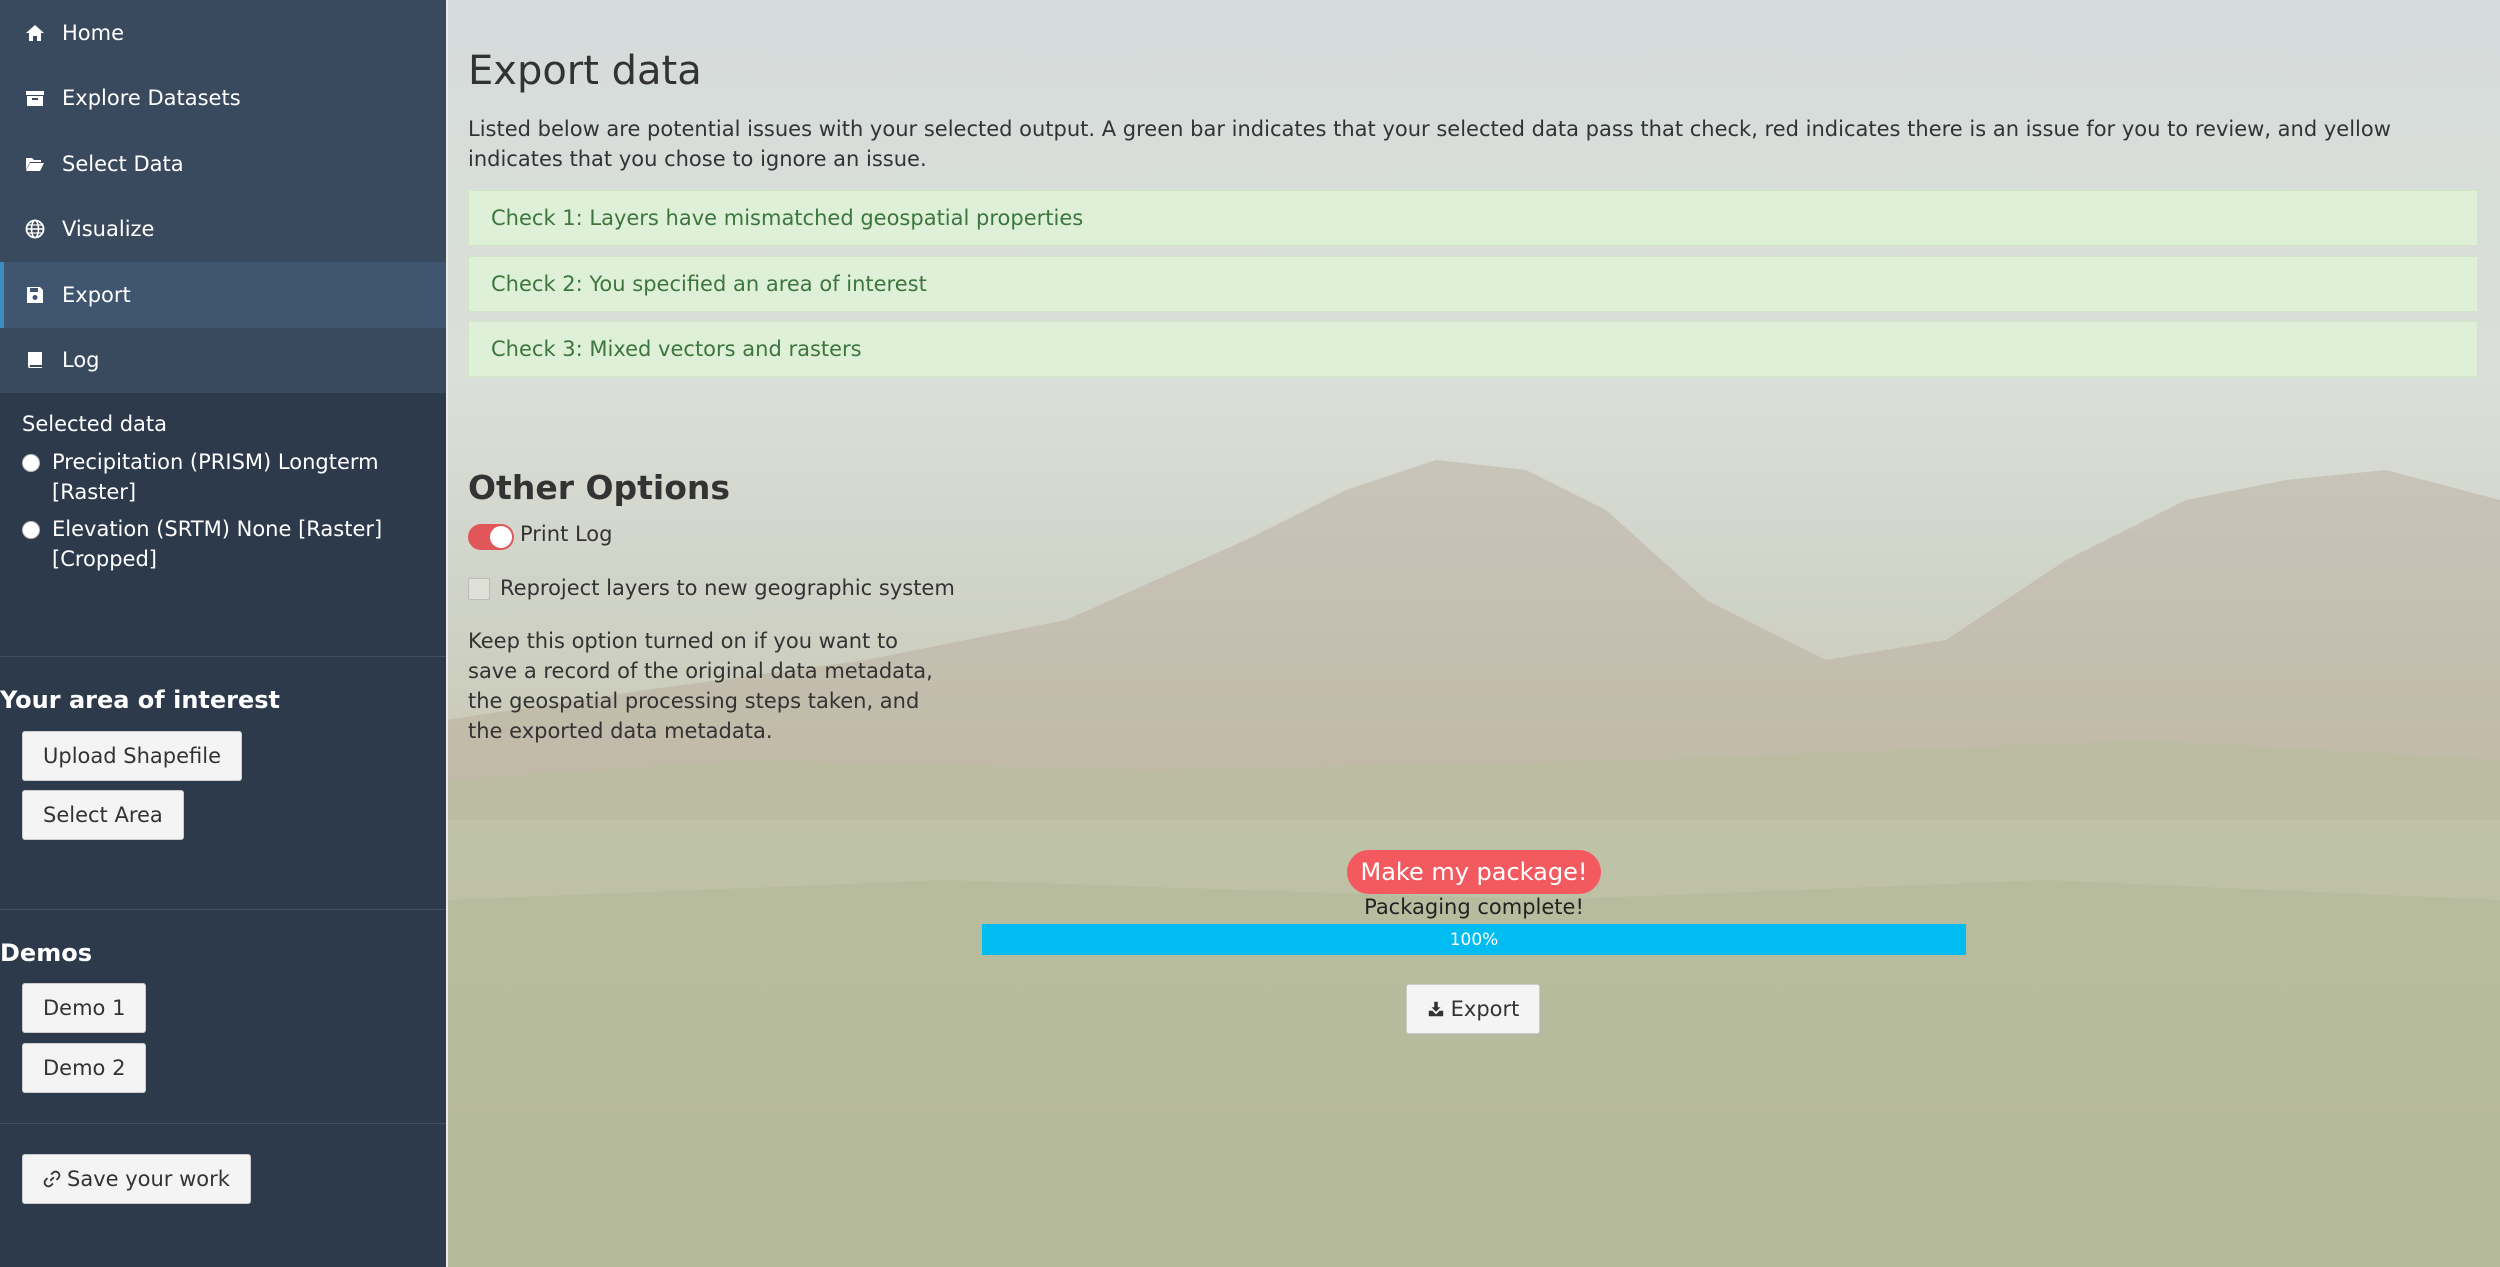 This screenshot has height=1267, width=2500. Describe the element at coordinates (223, 230) in the screenshot. I see `sidebar-item-visualize: Visualize` at that location.